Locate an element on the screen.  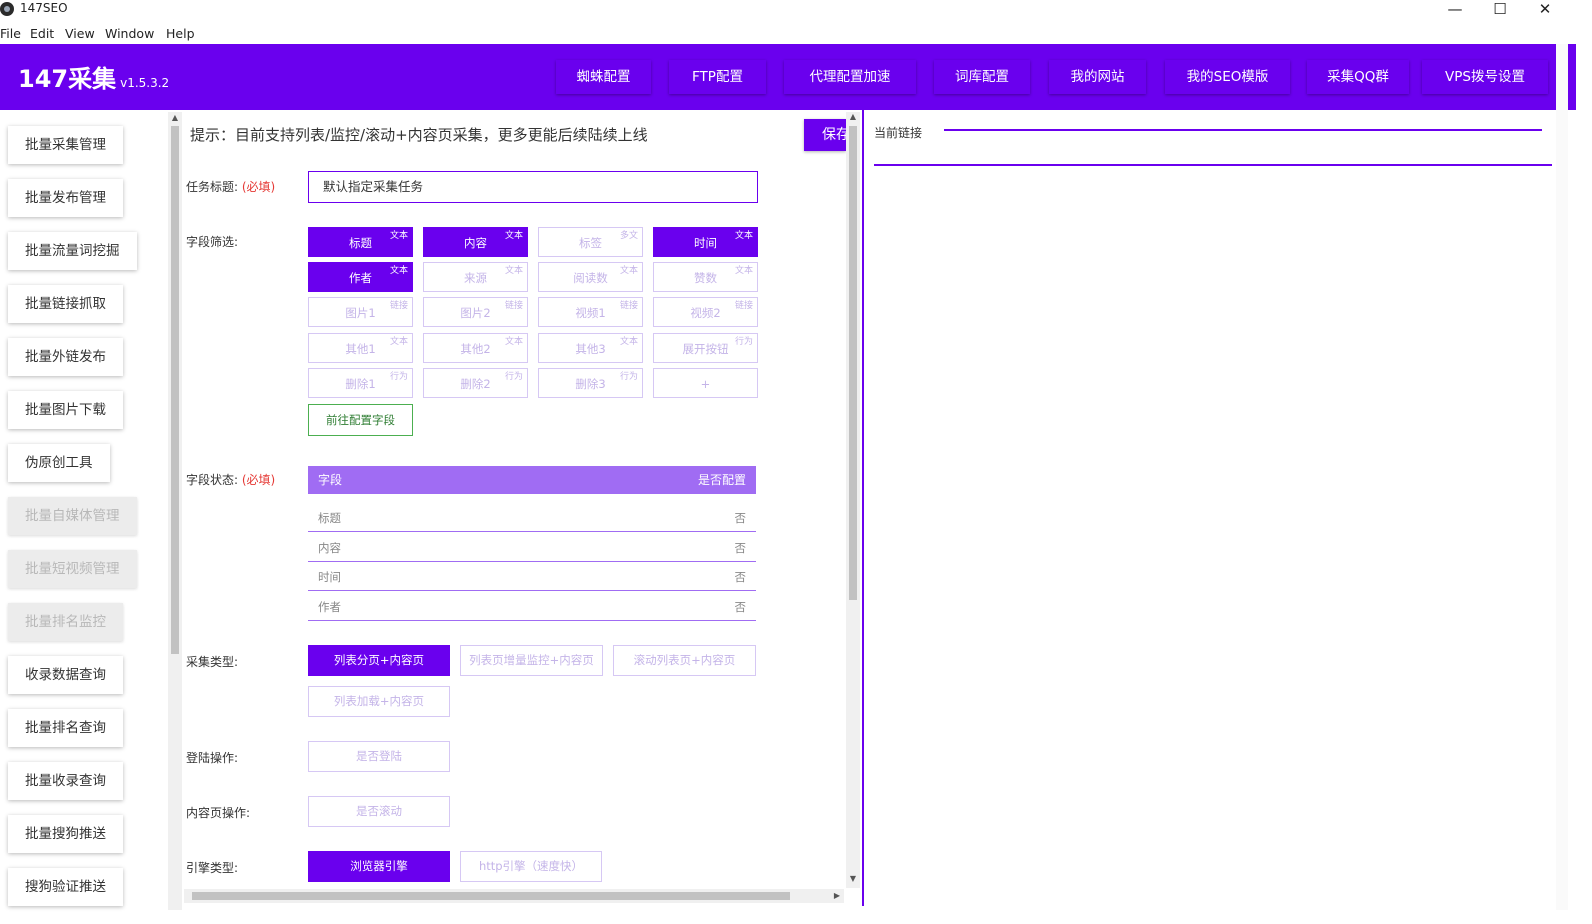
sidebar-item-image-download: 批量图片下载 is located at coordinates (65, 410).